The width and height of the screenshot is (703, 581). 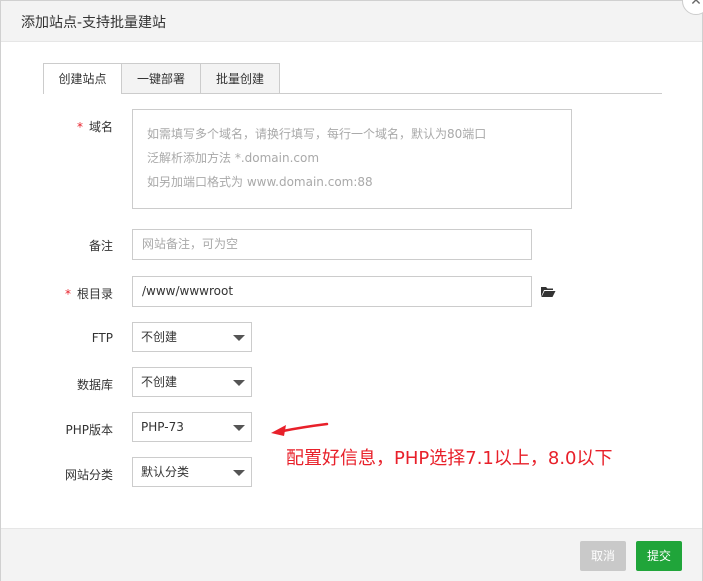 I want to click on site-category-select: 默认分类, so click(x=192, y=472).